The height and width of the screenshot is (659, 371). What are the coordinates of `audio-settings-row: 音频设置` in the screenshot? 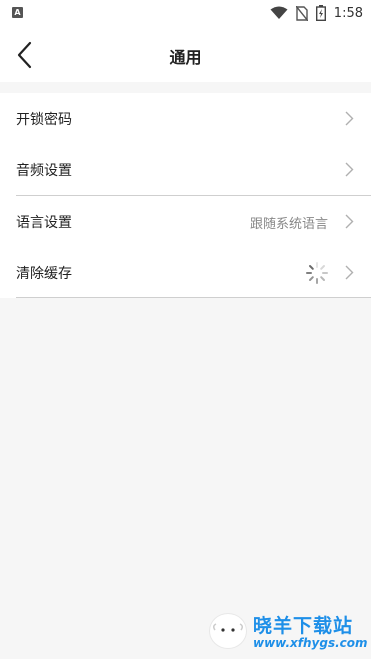 It's located at (185, 169).